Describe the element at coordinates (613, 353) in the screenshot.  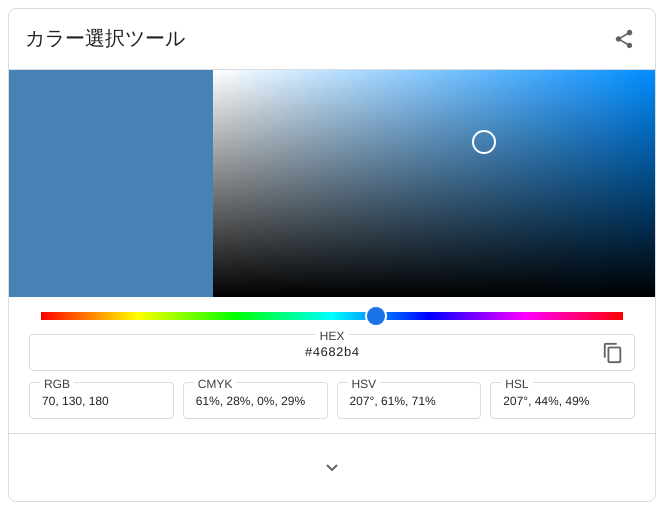
I see `copy-icon` at that location.